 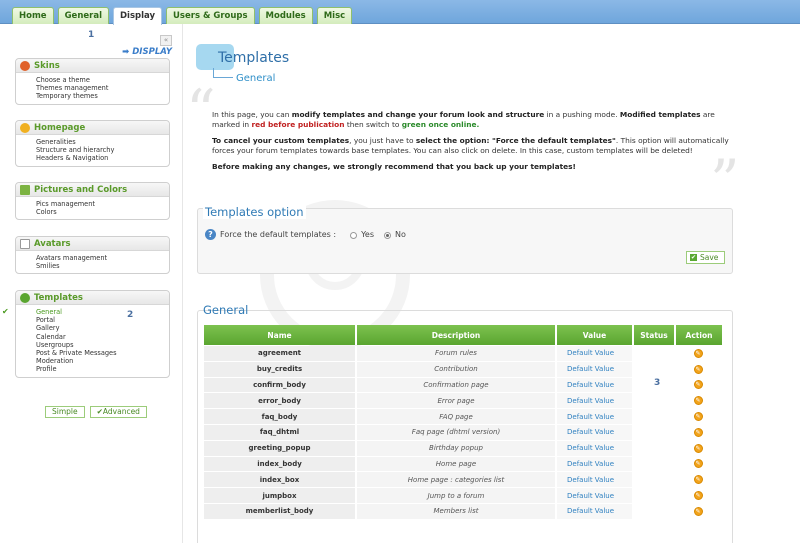 I want to click on sidebar-block-header: Pictures and Colors, so click(x=92, y=190).